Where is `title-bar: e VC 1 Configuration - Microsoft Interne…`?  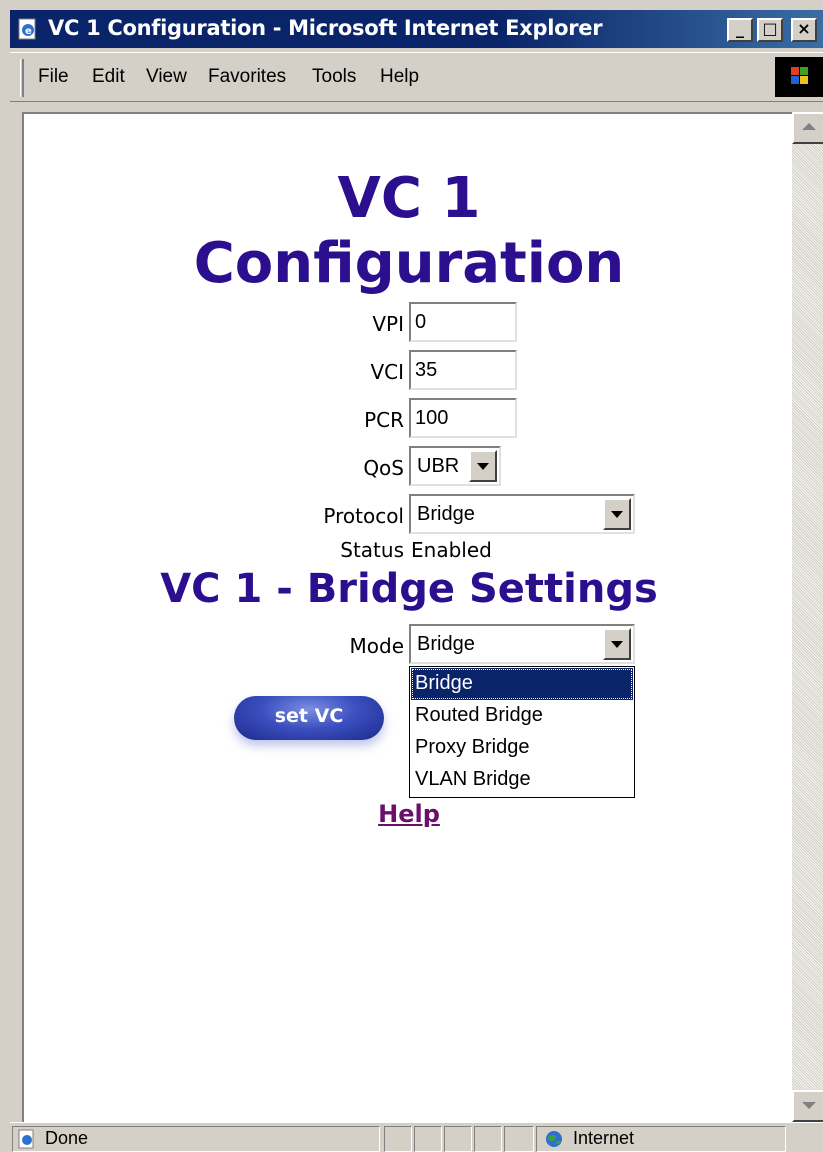
title-bar: e VC 1 Configuration - Microsoft Interne… is located at coordinates (416, 29).